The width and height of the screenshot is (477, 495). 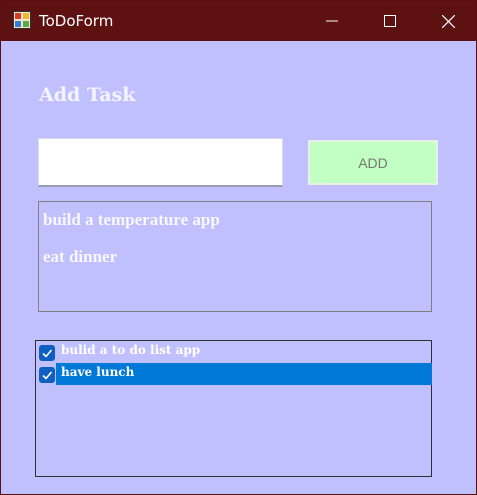 I want to click on add-task-heading: Add Task, so click(x=87, y=95).